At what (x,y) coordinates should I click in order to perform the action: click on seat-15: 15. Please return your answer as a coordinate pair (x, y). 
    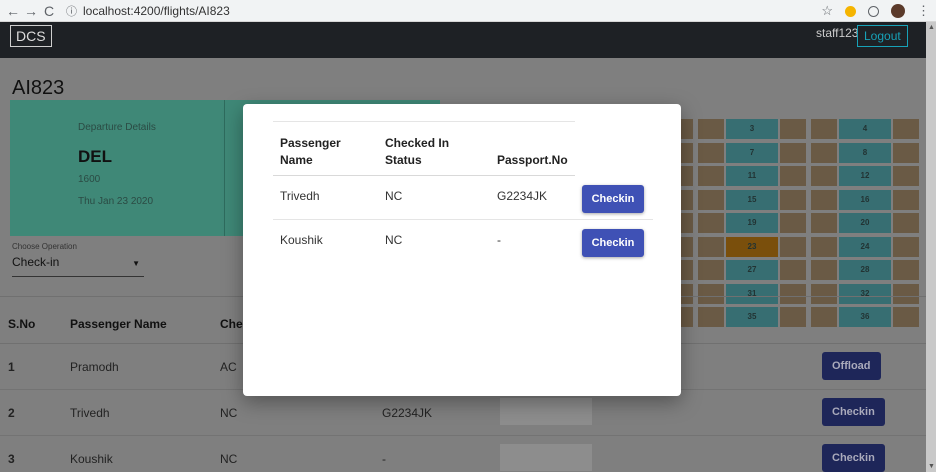
    Looking at the image, I should click on (752, 199).